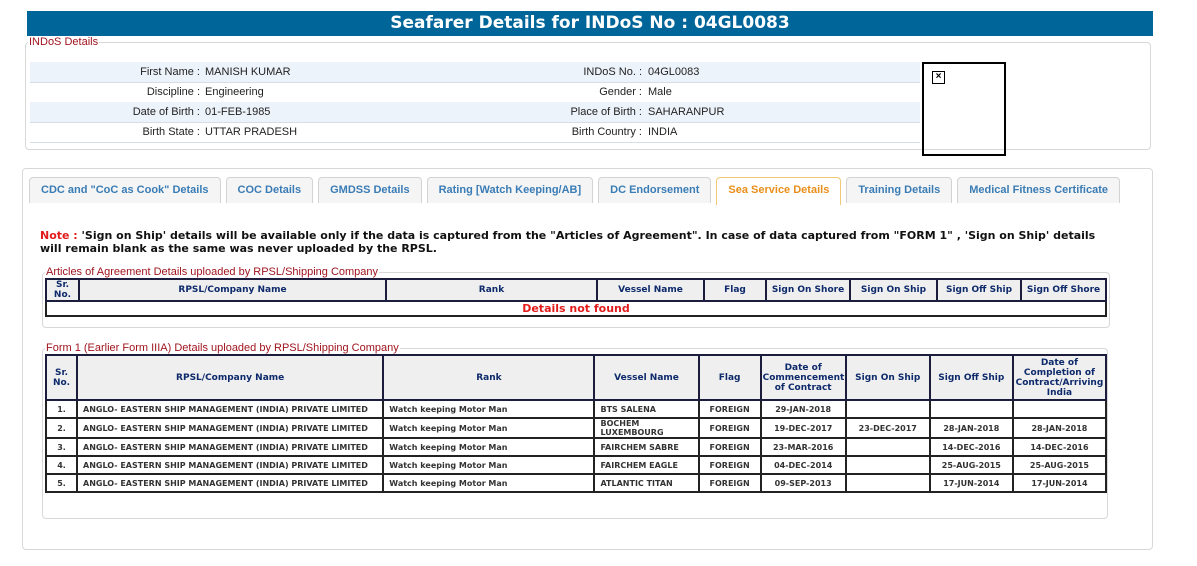 The width and height of the screenshot is (1197, 566). What do you see at coordinates (238, 112) in the screenshot?
I see `field-value: 01-FEB-1985` at bounding box center [238, 112].